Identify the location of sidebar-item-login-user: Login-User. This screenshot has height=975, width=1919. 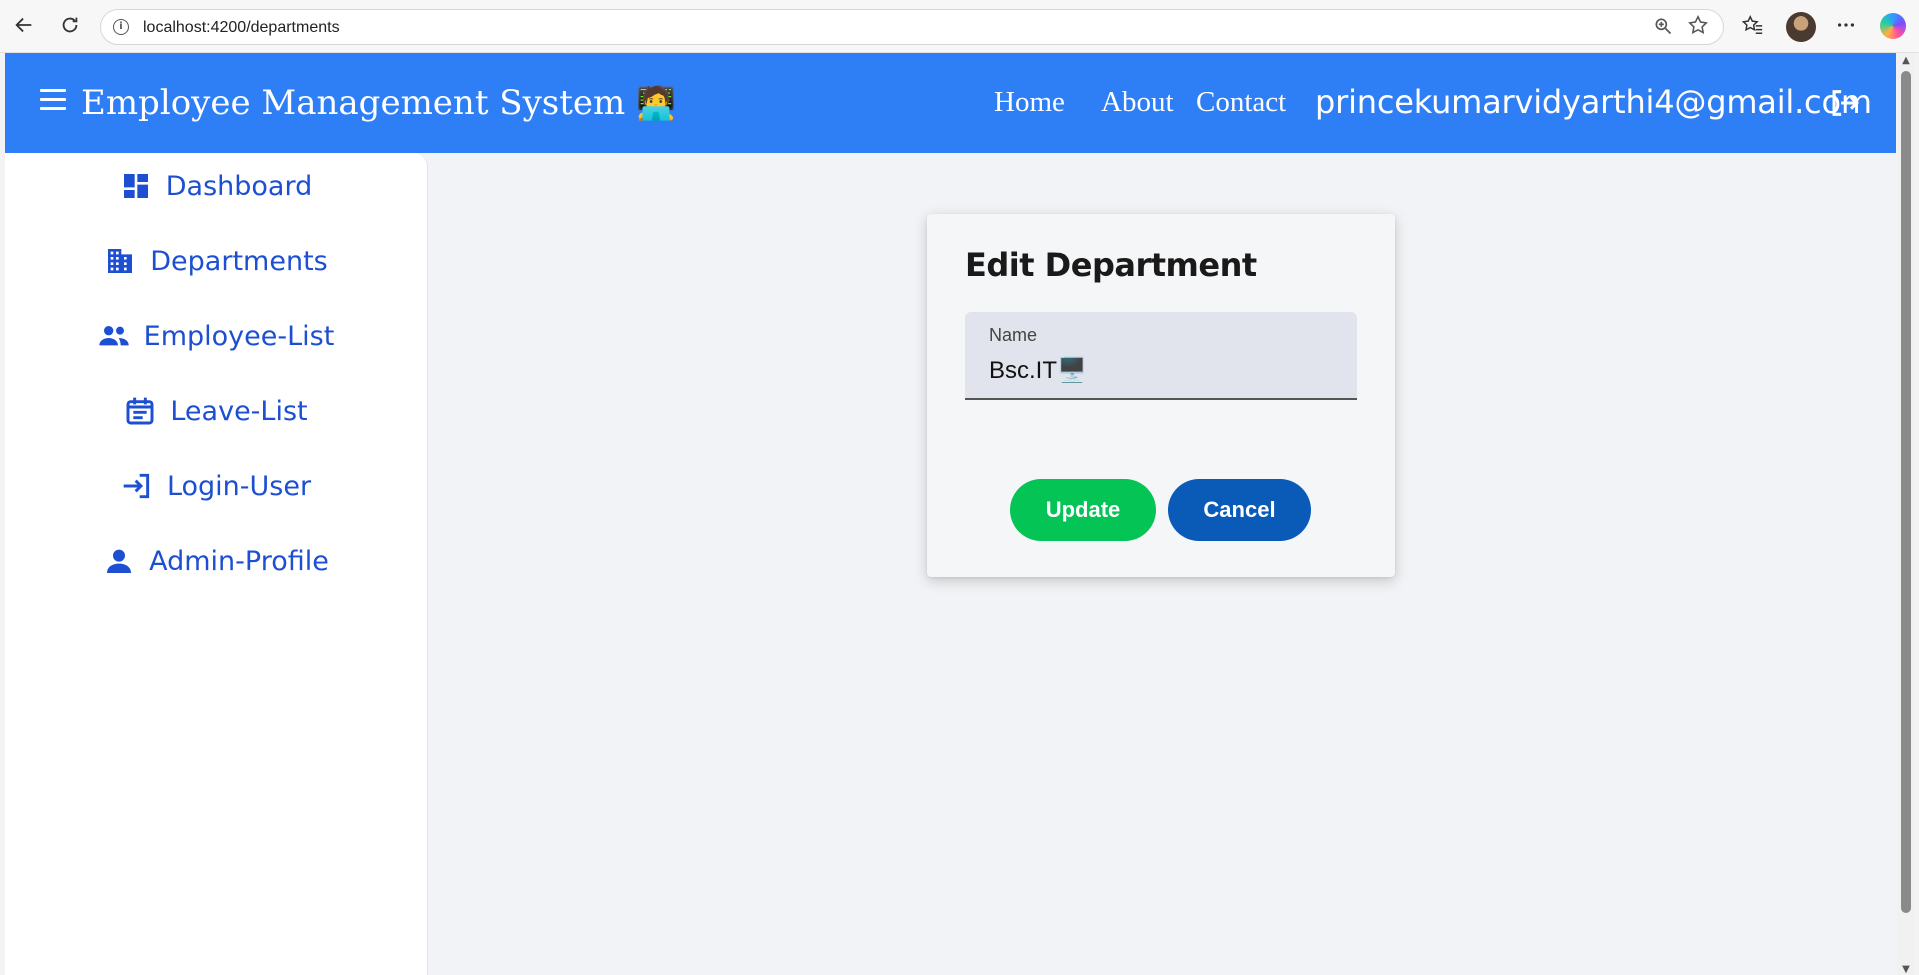
(216, 486).